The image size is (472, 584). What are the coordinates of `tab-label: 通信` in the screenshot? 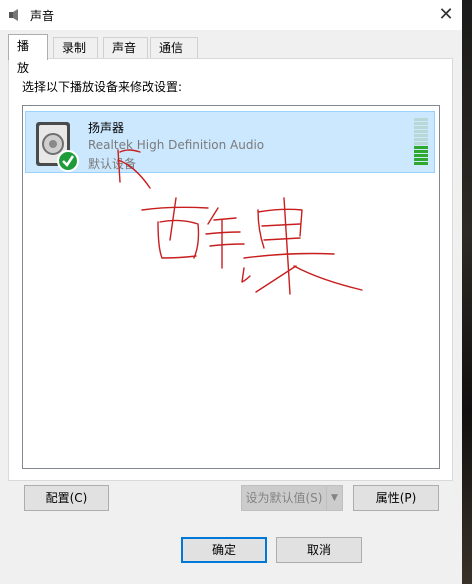 It's located at (171, 48).